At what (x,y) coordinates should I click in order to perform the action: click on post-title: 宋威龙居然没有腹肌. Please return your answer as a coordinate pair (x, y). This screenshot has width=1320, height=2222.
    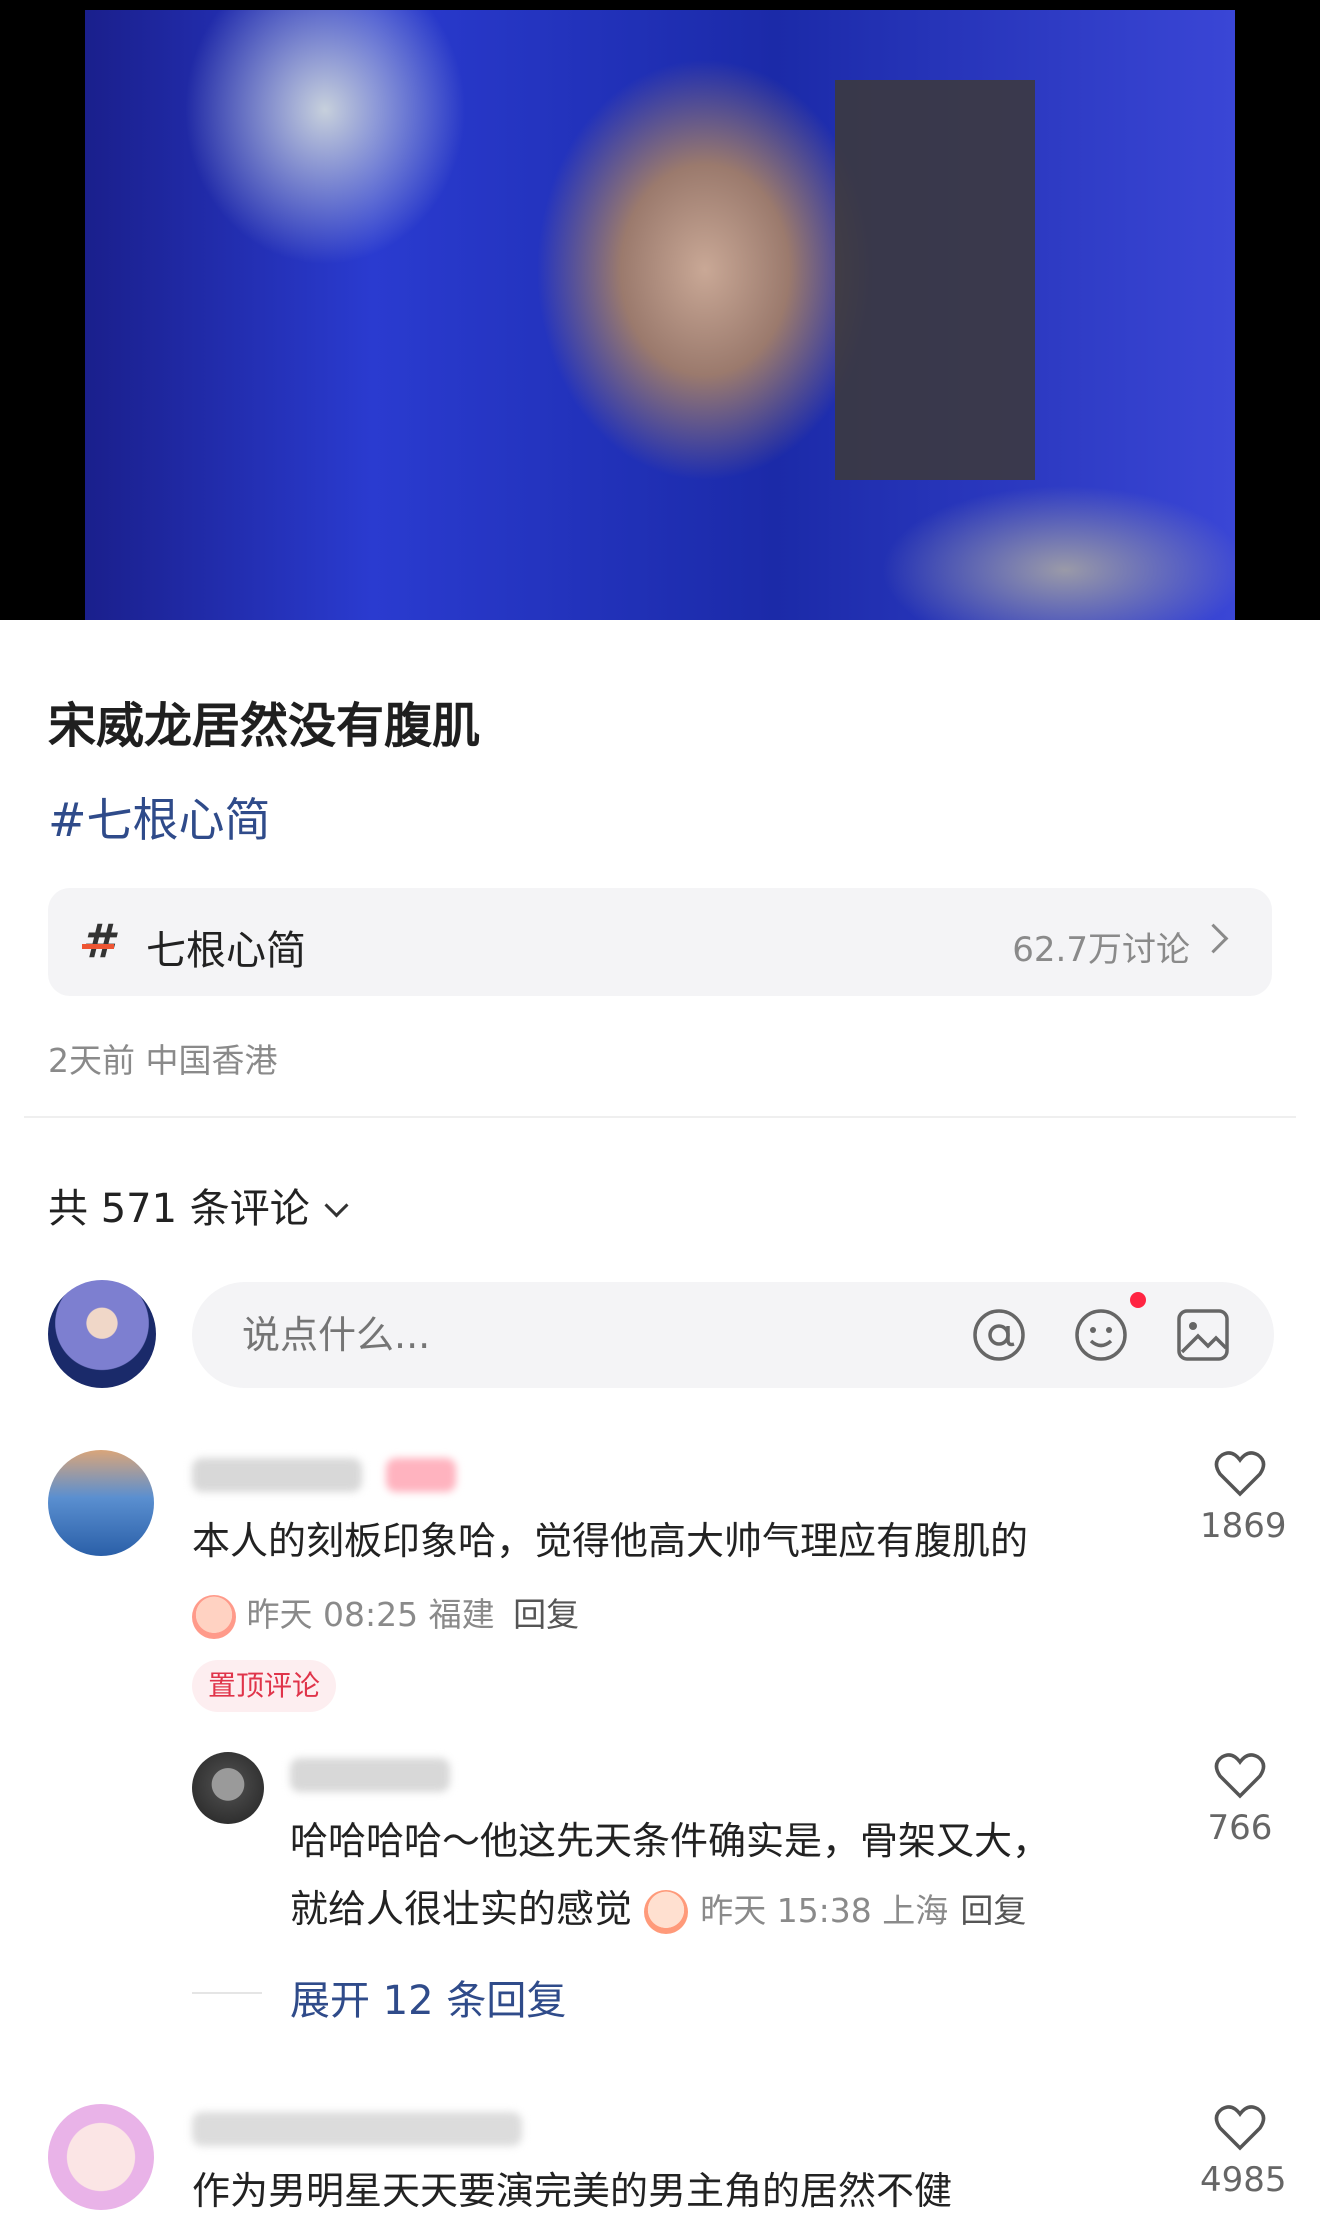
    Looking at the image, I should click on (264, 726).